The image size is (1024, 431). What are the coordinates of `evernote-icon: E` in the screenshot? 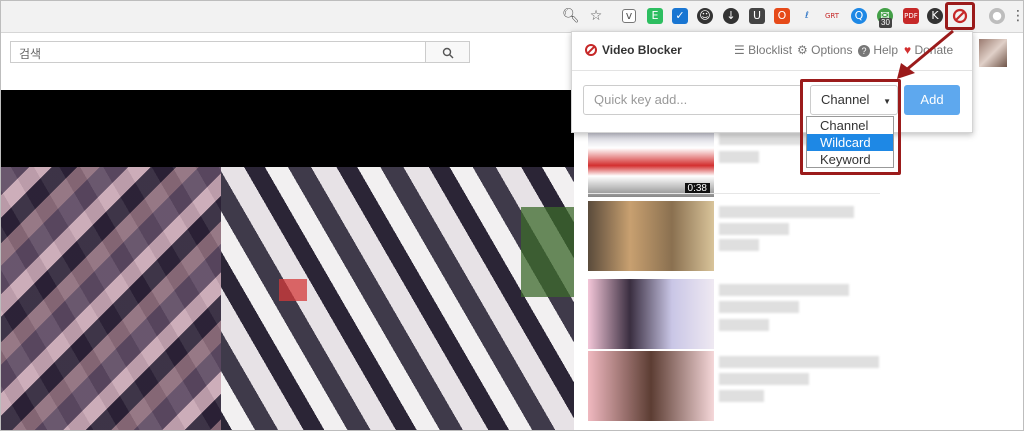 It's located at (655, 16).